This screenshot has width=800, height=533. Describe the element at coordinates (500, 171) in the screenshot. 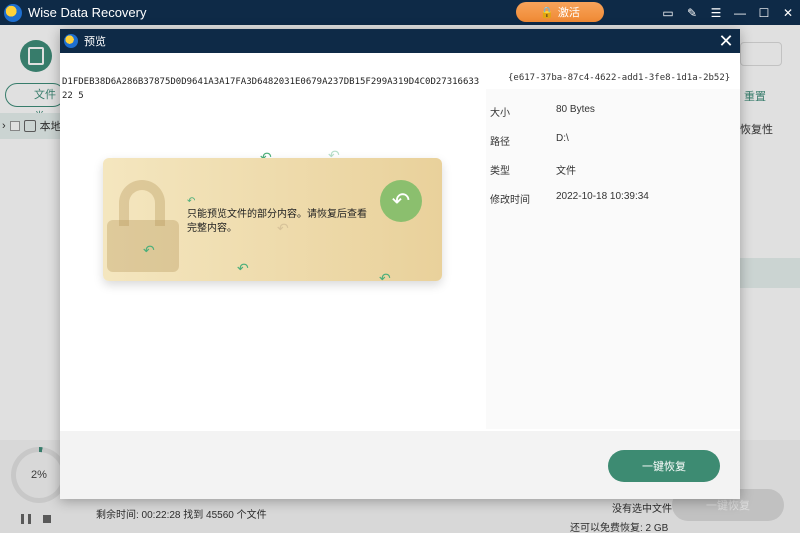

I see `info-key: 类型` at that location.